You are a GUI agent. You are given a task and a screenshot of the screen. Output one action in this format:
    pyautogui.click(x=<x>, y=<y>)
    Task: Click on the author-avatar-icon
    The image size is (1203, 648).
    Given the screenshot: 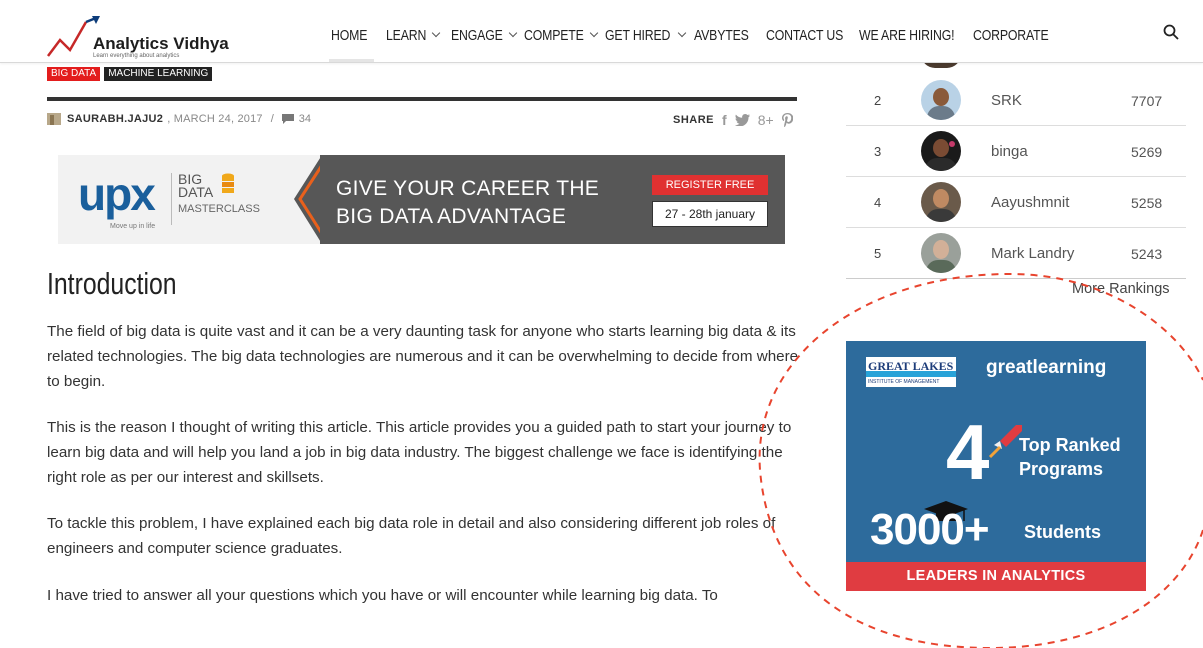 What is the action you would take?
    pyautogui.click(x=54, y=119)
    